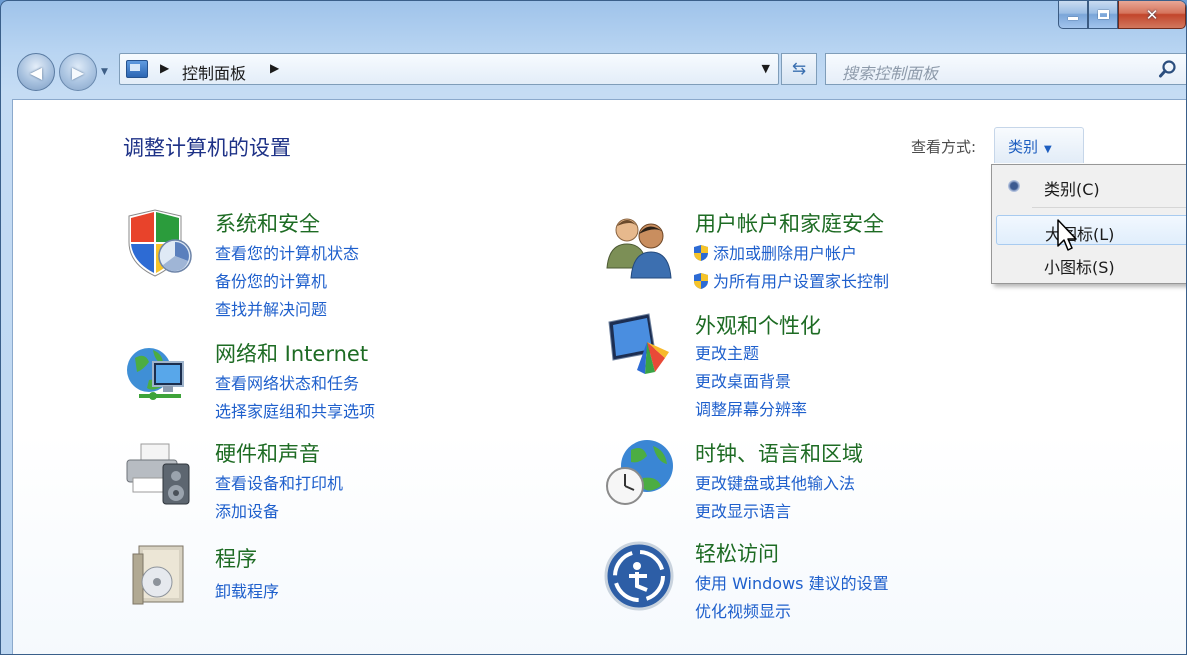  I want to click on link-uninstall-program: 卸载程序, so click(247, 590).